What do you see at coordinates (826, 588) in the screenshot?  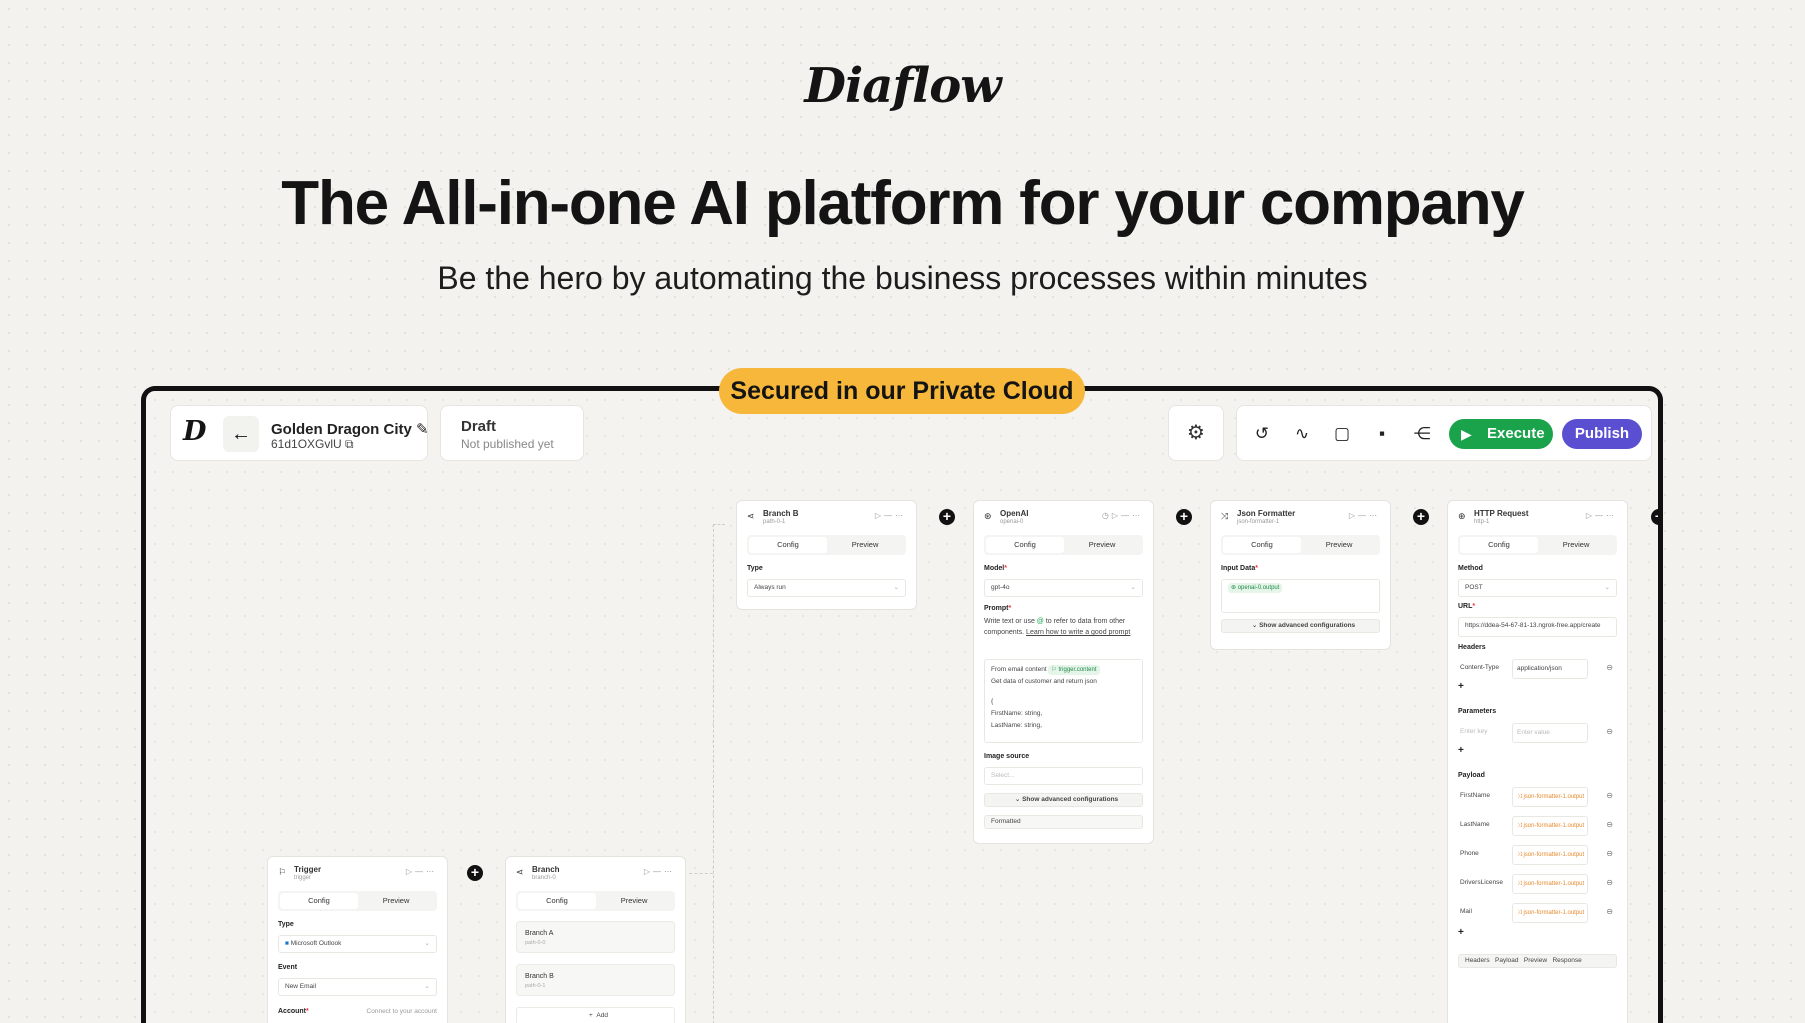 I see `type-select: Always run ⌄` at bounding box center [826, 588].